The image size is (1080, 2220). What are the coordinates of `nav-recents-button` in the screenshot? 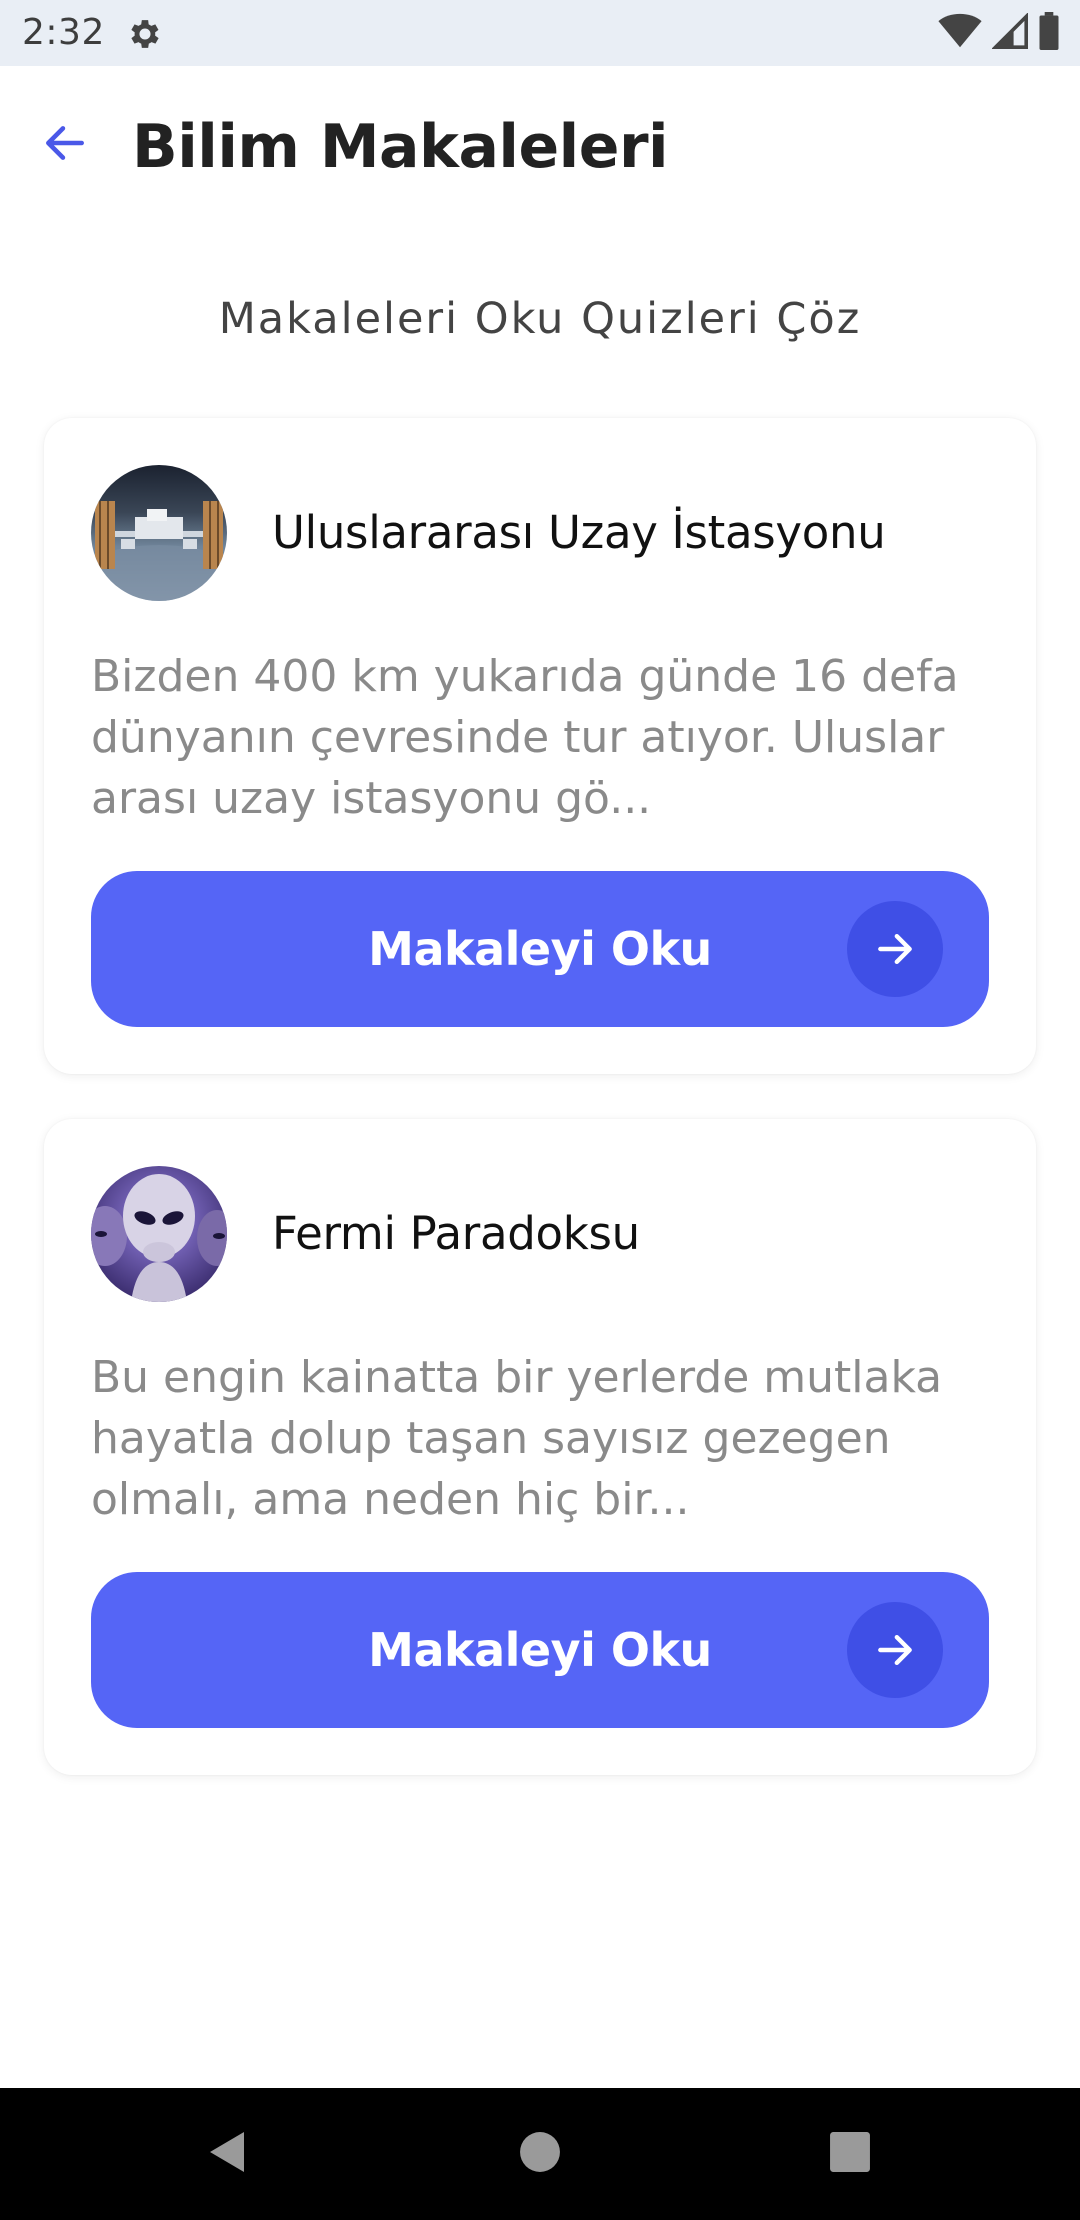 It's located at (850, 2154).